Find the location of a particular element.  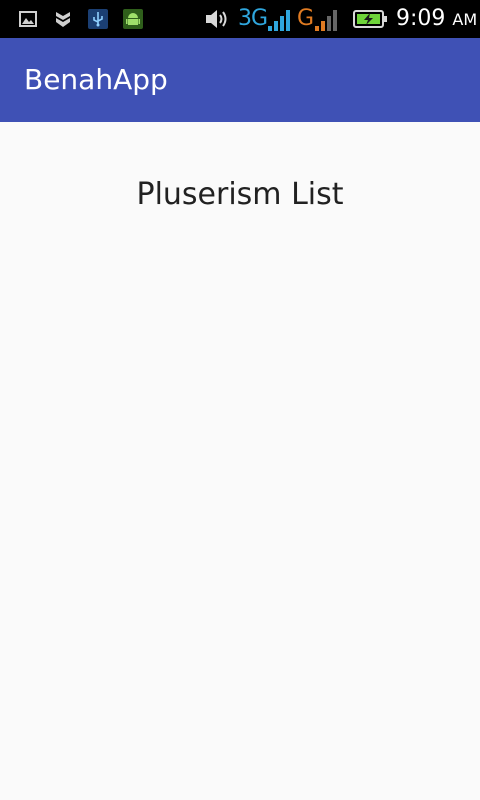

page-heading: Pluserism List is located at coordinates (240, 194).